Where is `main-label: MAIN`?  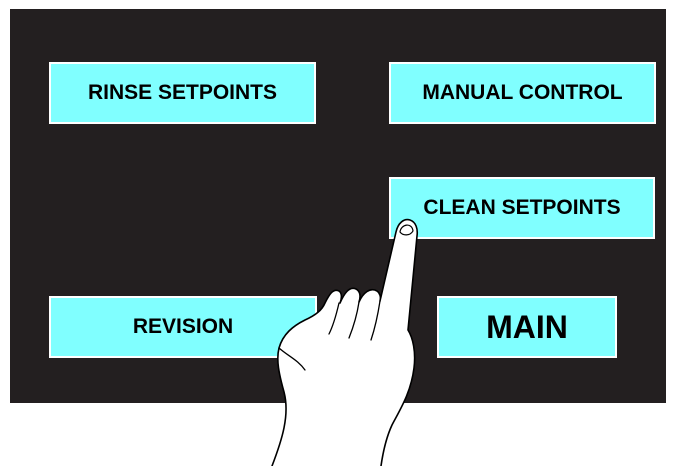
main-label: MAIN is located at coordinates (527, 326).